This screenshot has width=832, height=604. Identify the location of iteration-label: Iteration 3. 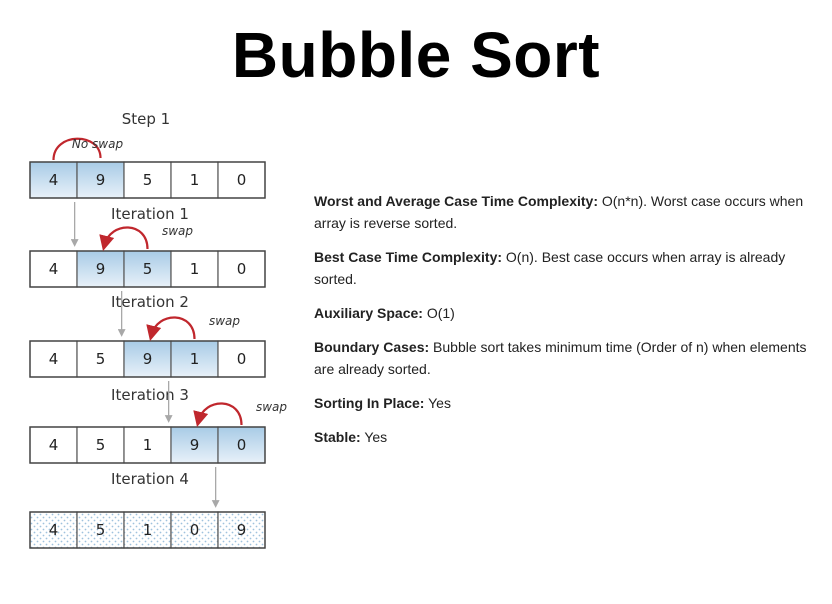
(150, 395).